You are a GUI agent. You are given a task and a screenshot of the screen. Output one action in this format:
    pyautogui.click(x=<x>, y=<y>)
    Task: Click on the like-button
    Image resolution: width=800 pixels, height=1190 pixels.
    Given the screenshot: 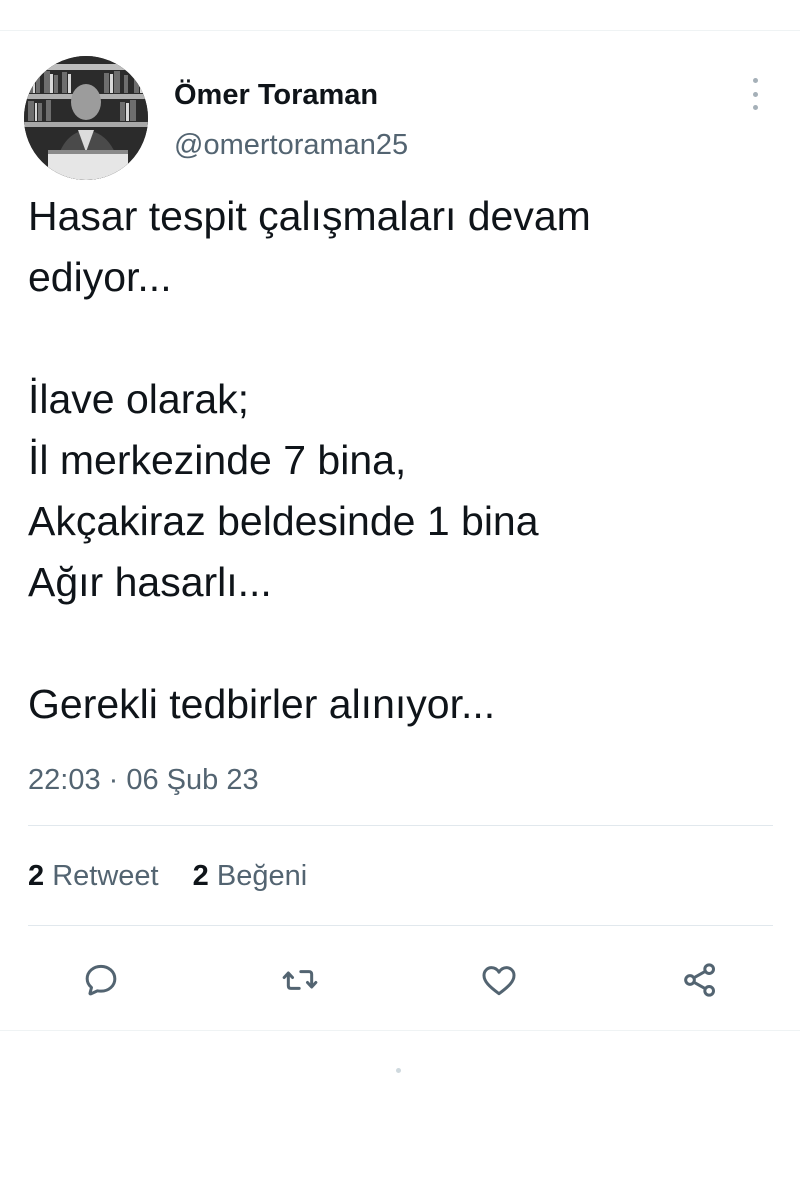 What is the action you would take?
    pyautogui.click(x=499, y=980)
    